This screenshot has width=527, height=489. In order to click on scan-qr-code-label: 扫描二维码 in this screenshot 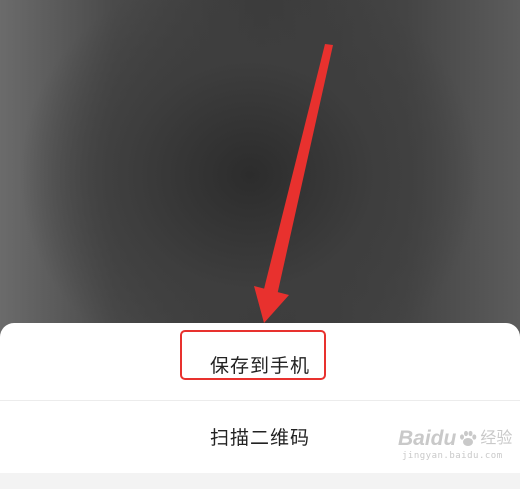, I will do `click(259, 437)`.